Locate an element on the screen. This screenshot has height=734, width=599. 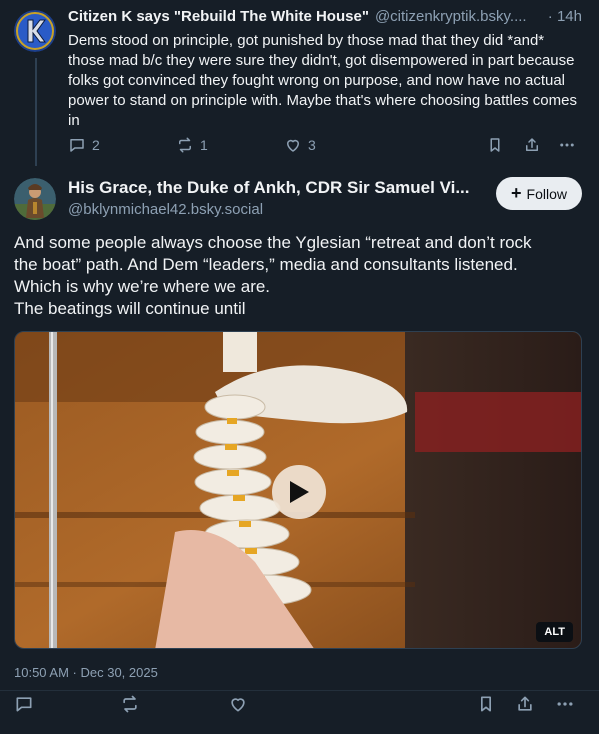
follow-button: + Follow is located at coordinates (539, 193).